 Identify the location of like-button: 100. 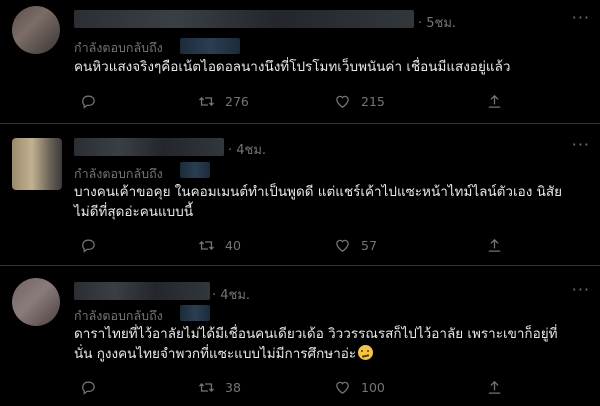
(359, 387).